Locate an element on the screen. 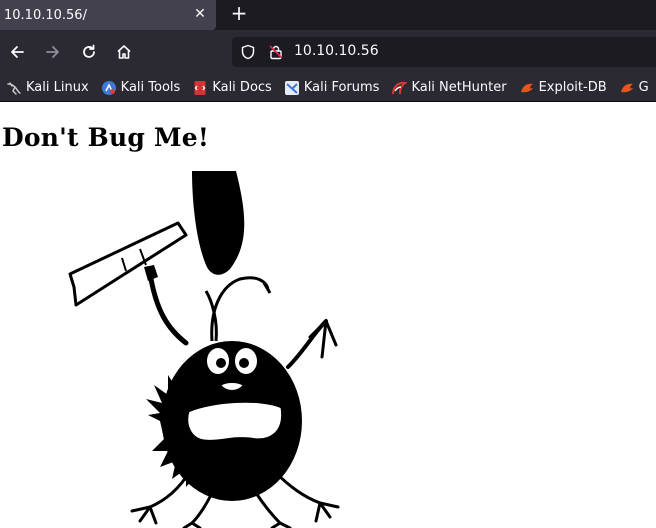  back-button is located at coordinates (17, 52).